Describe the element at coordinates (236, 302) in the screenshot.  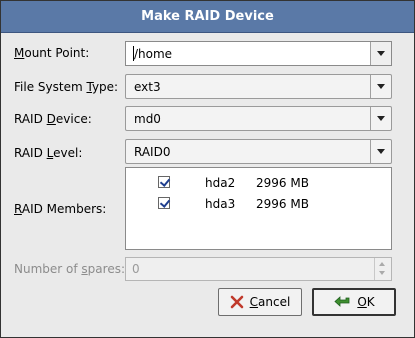
I see `cancel-x-icon` at that location.